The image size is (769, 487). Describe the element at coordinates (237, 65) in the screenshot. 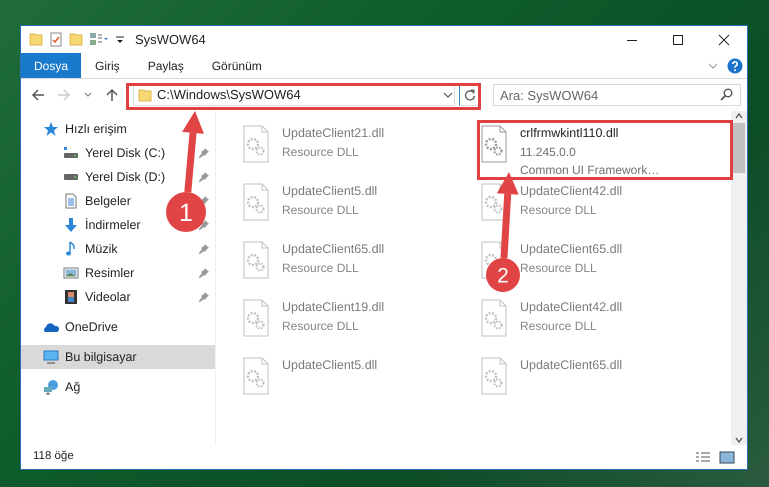

I see `ribbon-tab: Görünüm` at that location.